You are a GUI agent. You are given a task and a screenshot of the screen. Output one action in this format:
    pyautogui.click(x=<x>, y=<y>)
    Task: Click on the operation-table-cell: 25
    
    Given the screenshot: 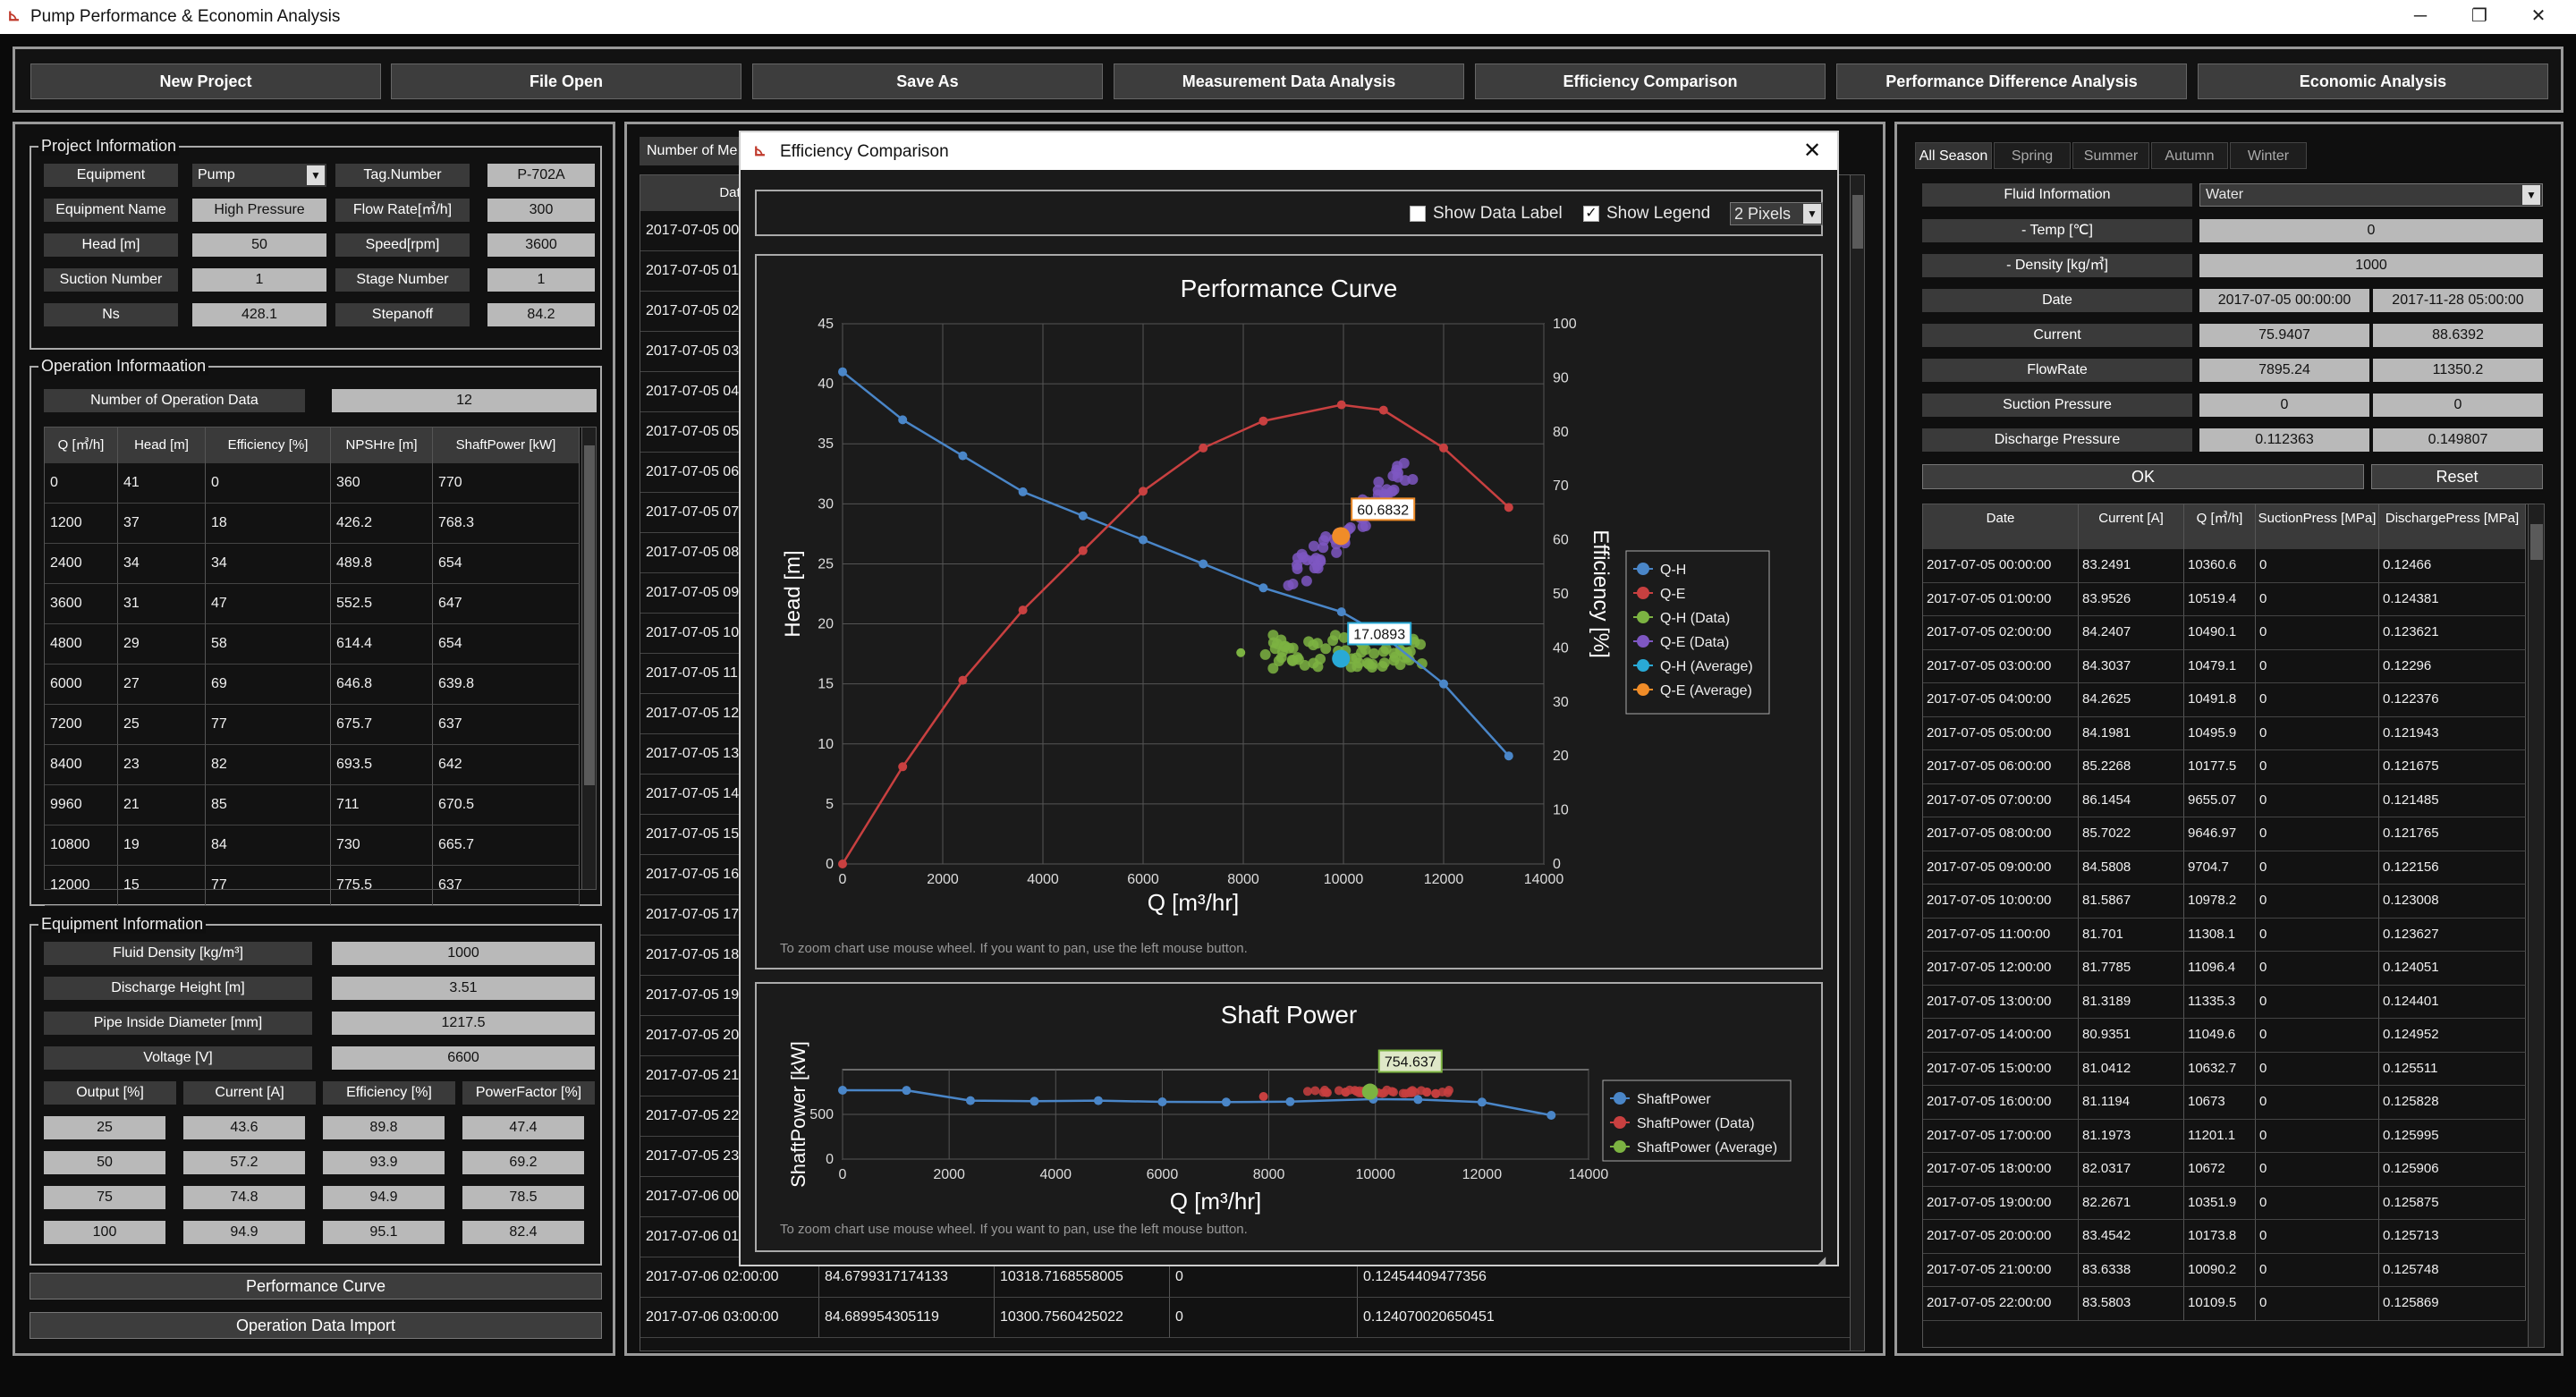 What is the action you would take?
    pyautogui.click(x=162, y=725)
    